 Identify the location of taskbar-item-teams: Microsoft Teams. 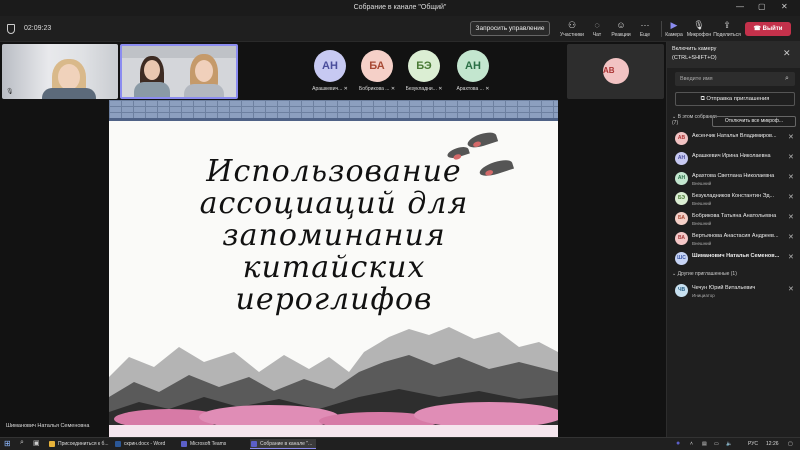
(213, 444).